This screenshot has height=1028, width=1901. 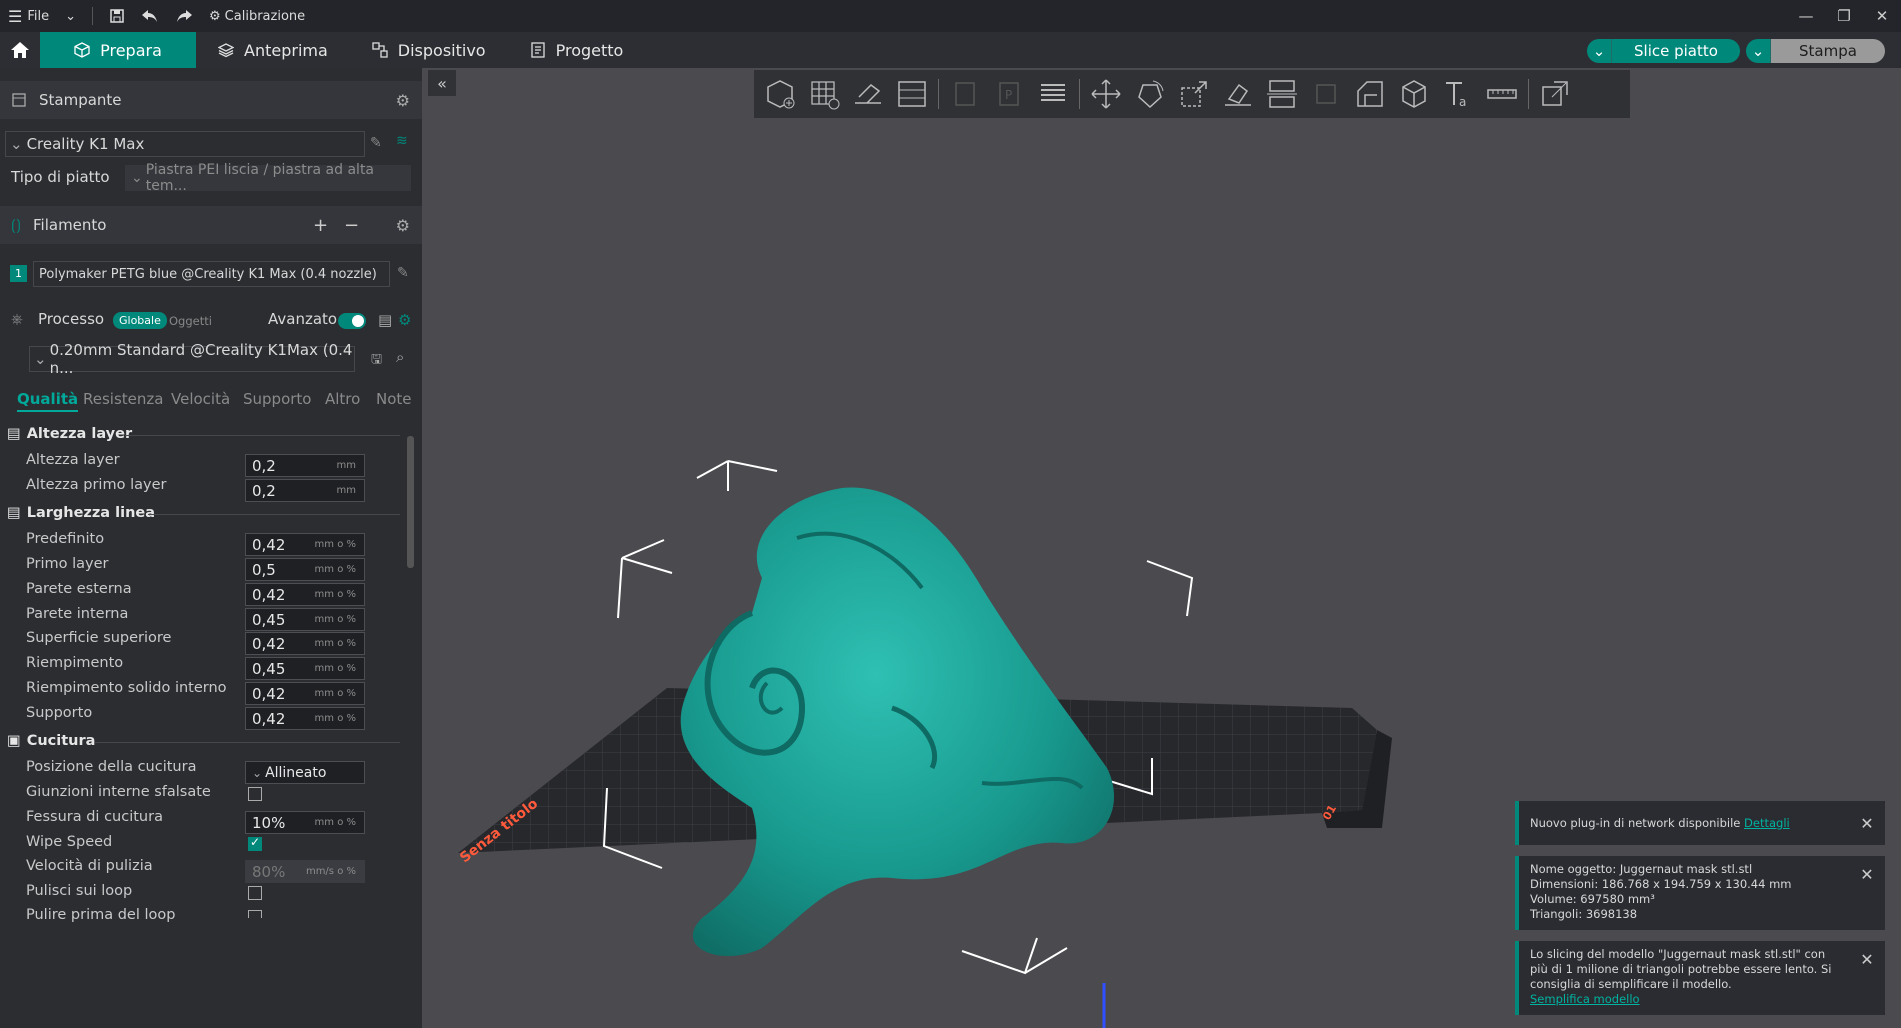 I want to click on subtab-support: Supporto, so click(x=277, y=399).